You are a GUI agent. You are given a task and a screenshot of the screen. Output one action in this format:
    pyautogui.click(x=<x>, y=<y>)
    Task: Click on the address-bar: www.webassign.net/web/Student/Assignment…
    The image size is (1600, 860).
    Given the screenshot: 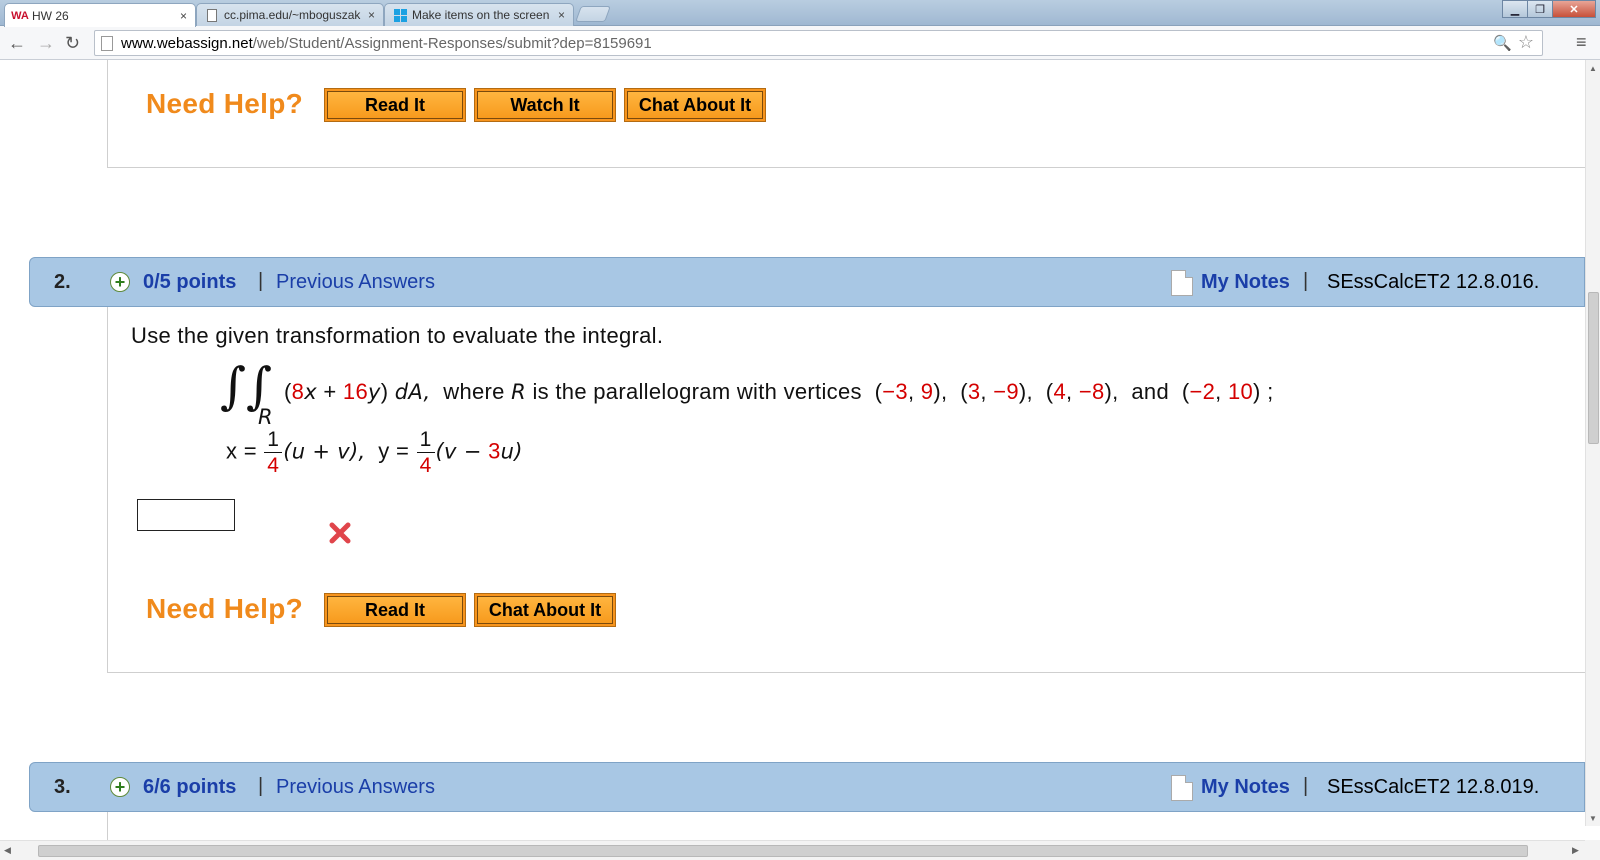 What is the action you would take?
    pyautogui.click(x=818, y=43)
    